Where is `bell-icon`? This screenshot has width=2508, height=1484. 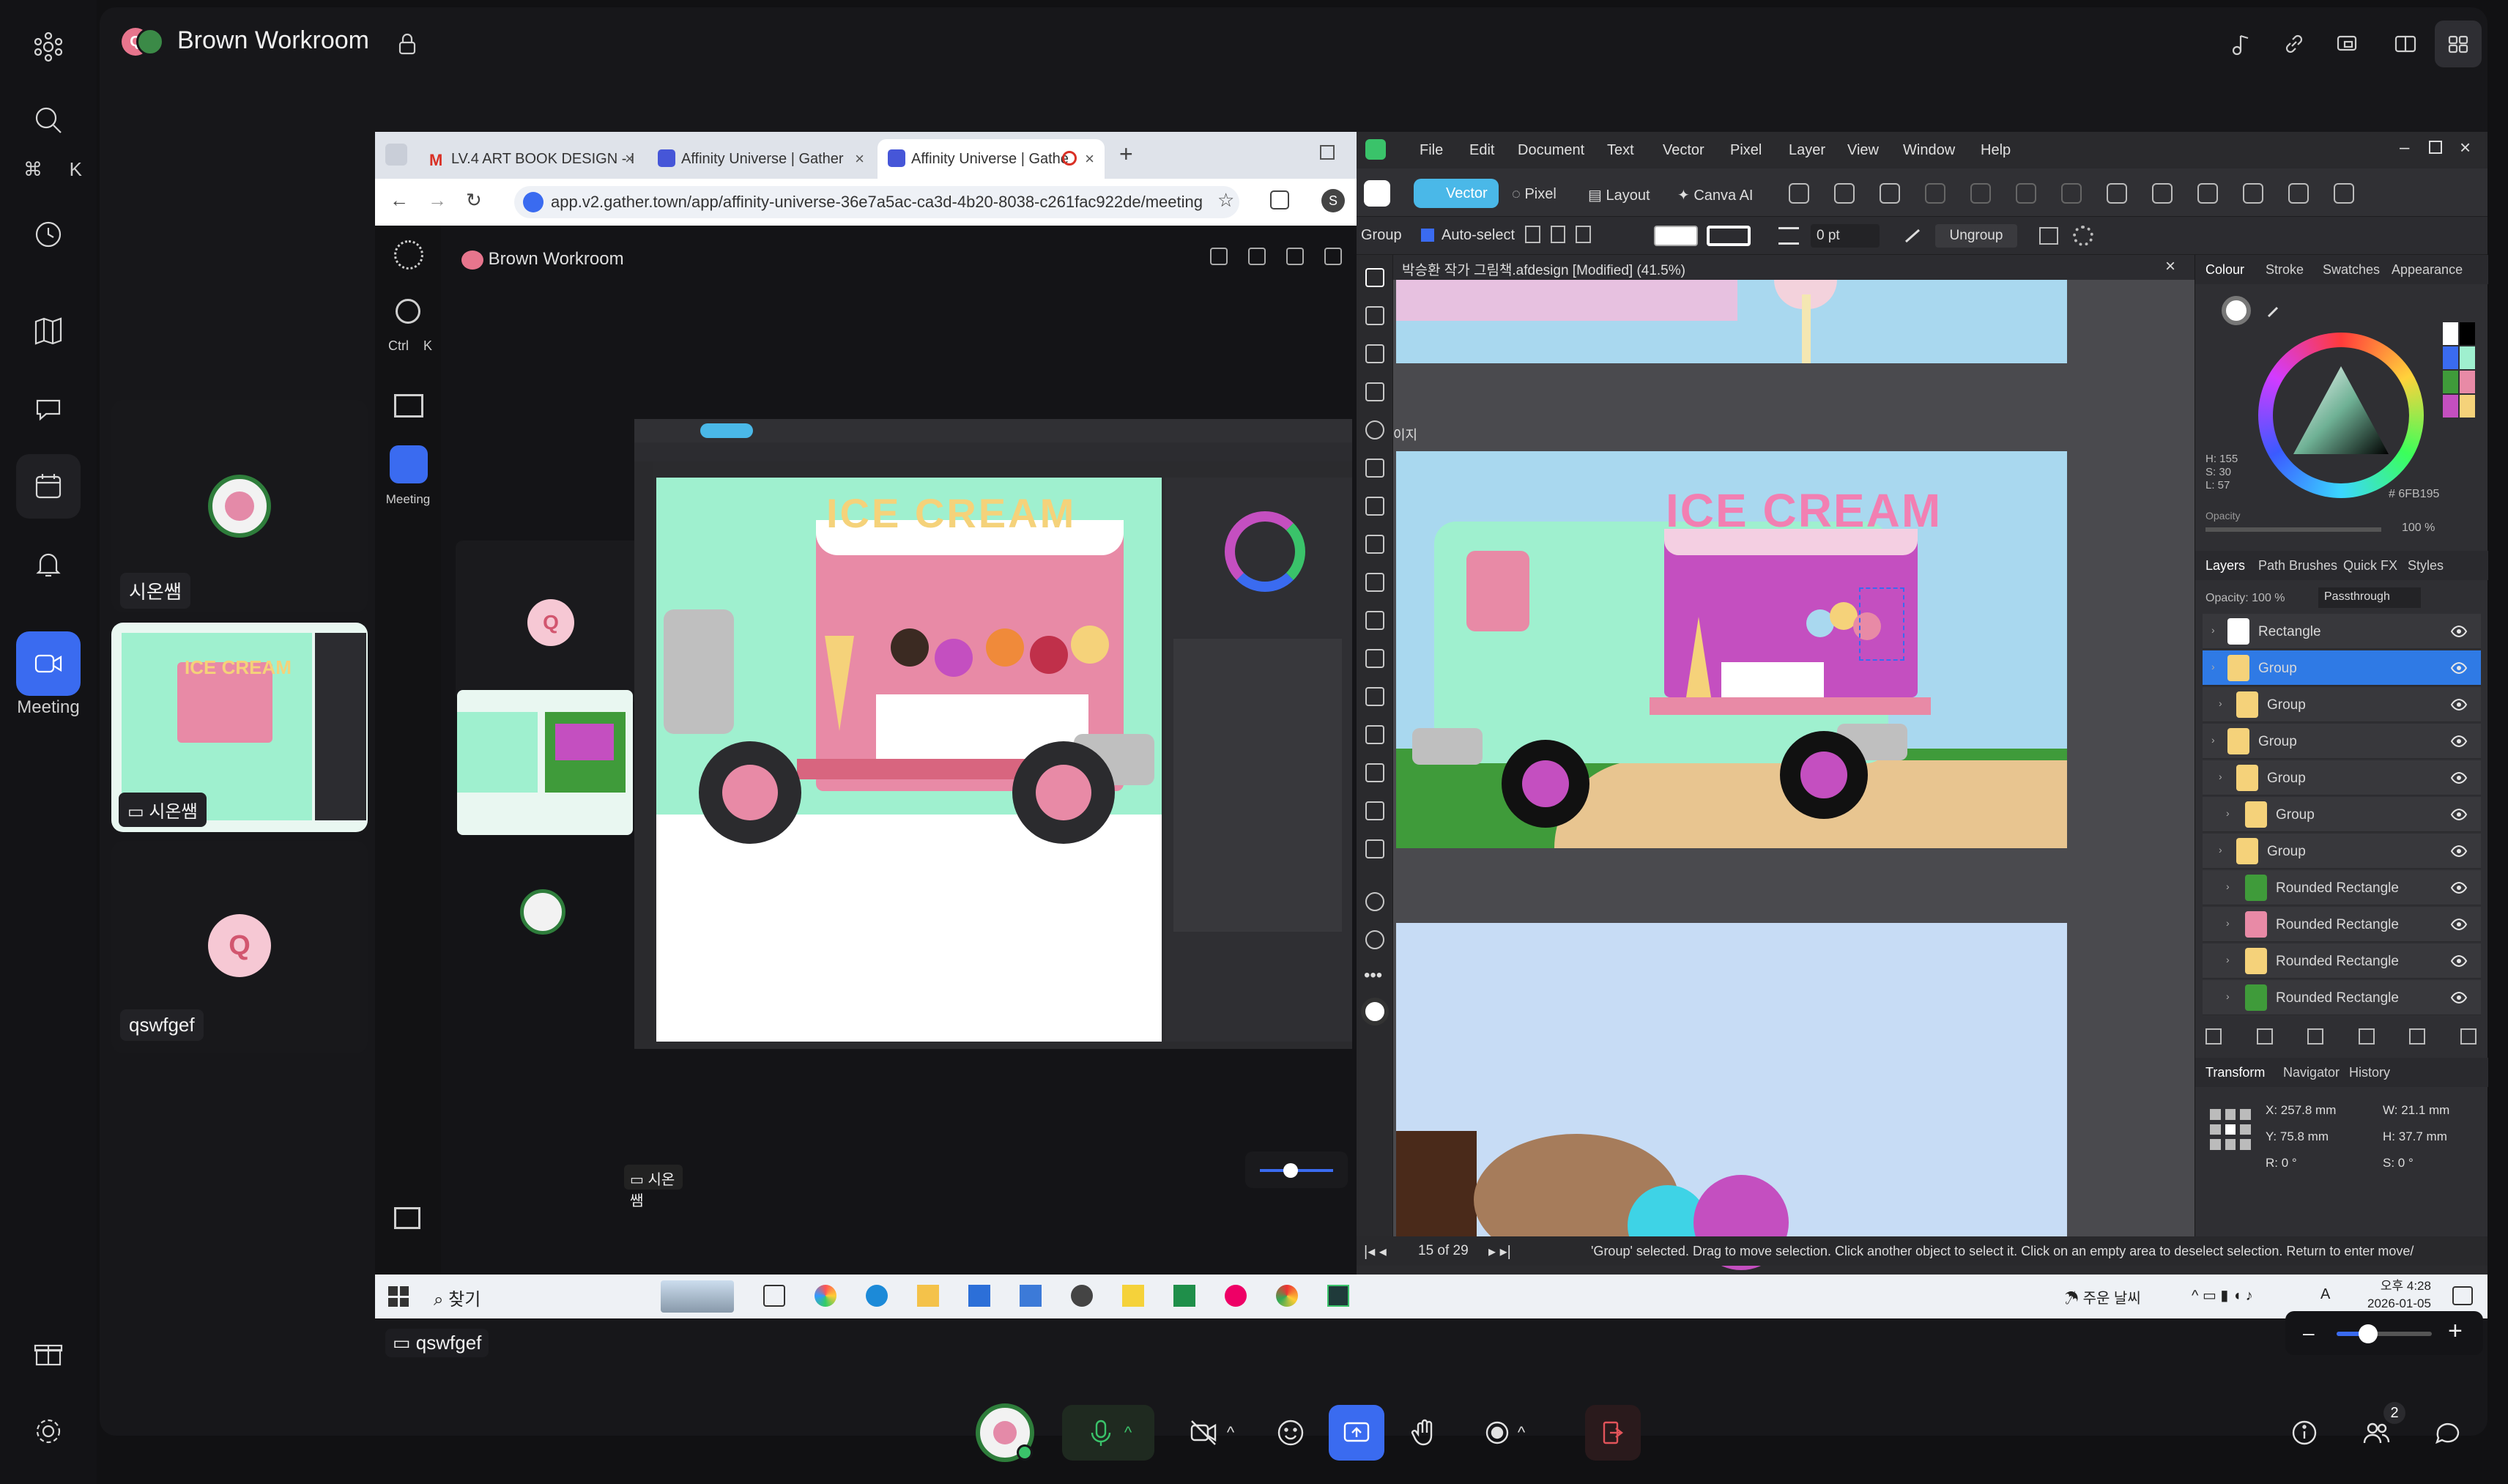 bell-icon is located at coordinates (48, 564).